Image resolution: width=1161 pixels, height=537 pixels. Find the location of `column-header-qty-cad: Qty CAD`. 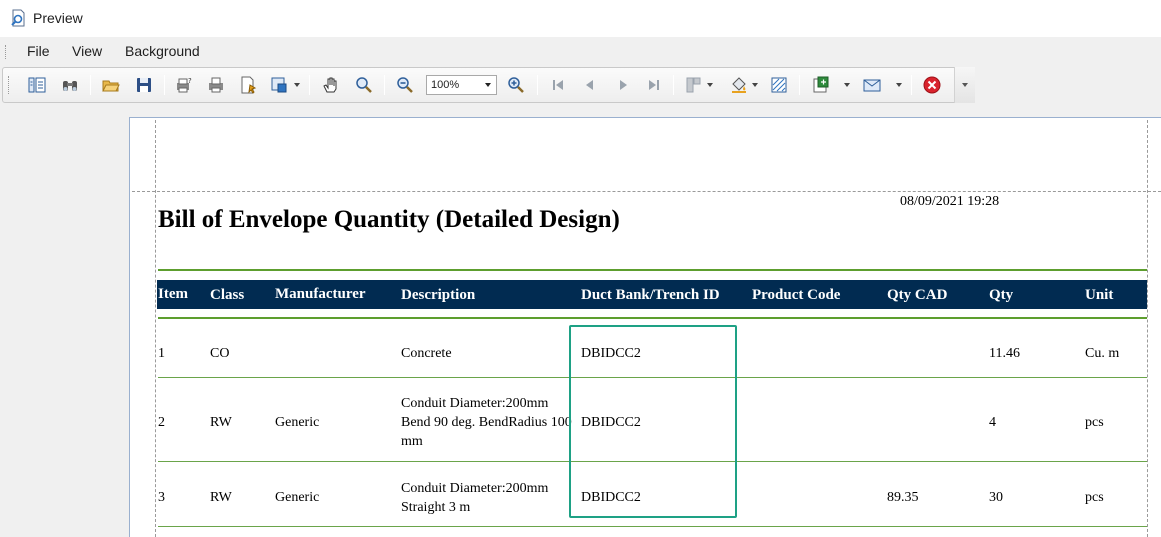

column-header-qty-cad: Qty CAD is located at coordinates (917, 295).